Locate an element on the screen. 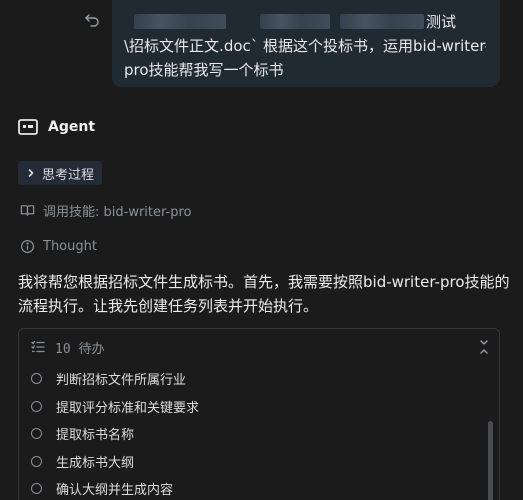  thinking-process-toggle: 思考过程 is located at coordinates (60, 173).